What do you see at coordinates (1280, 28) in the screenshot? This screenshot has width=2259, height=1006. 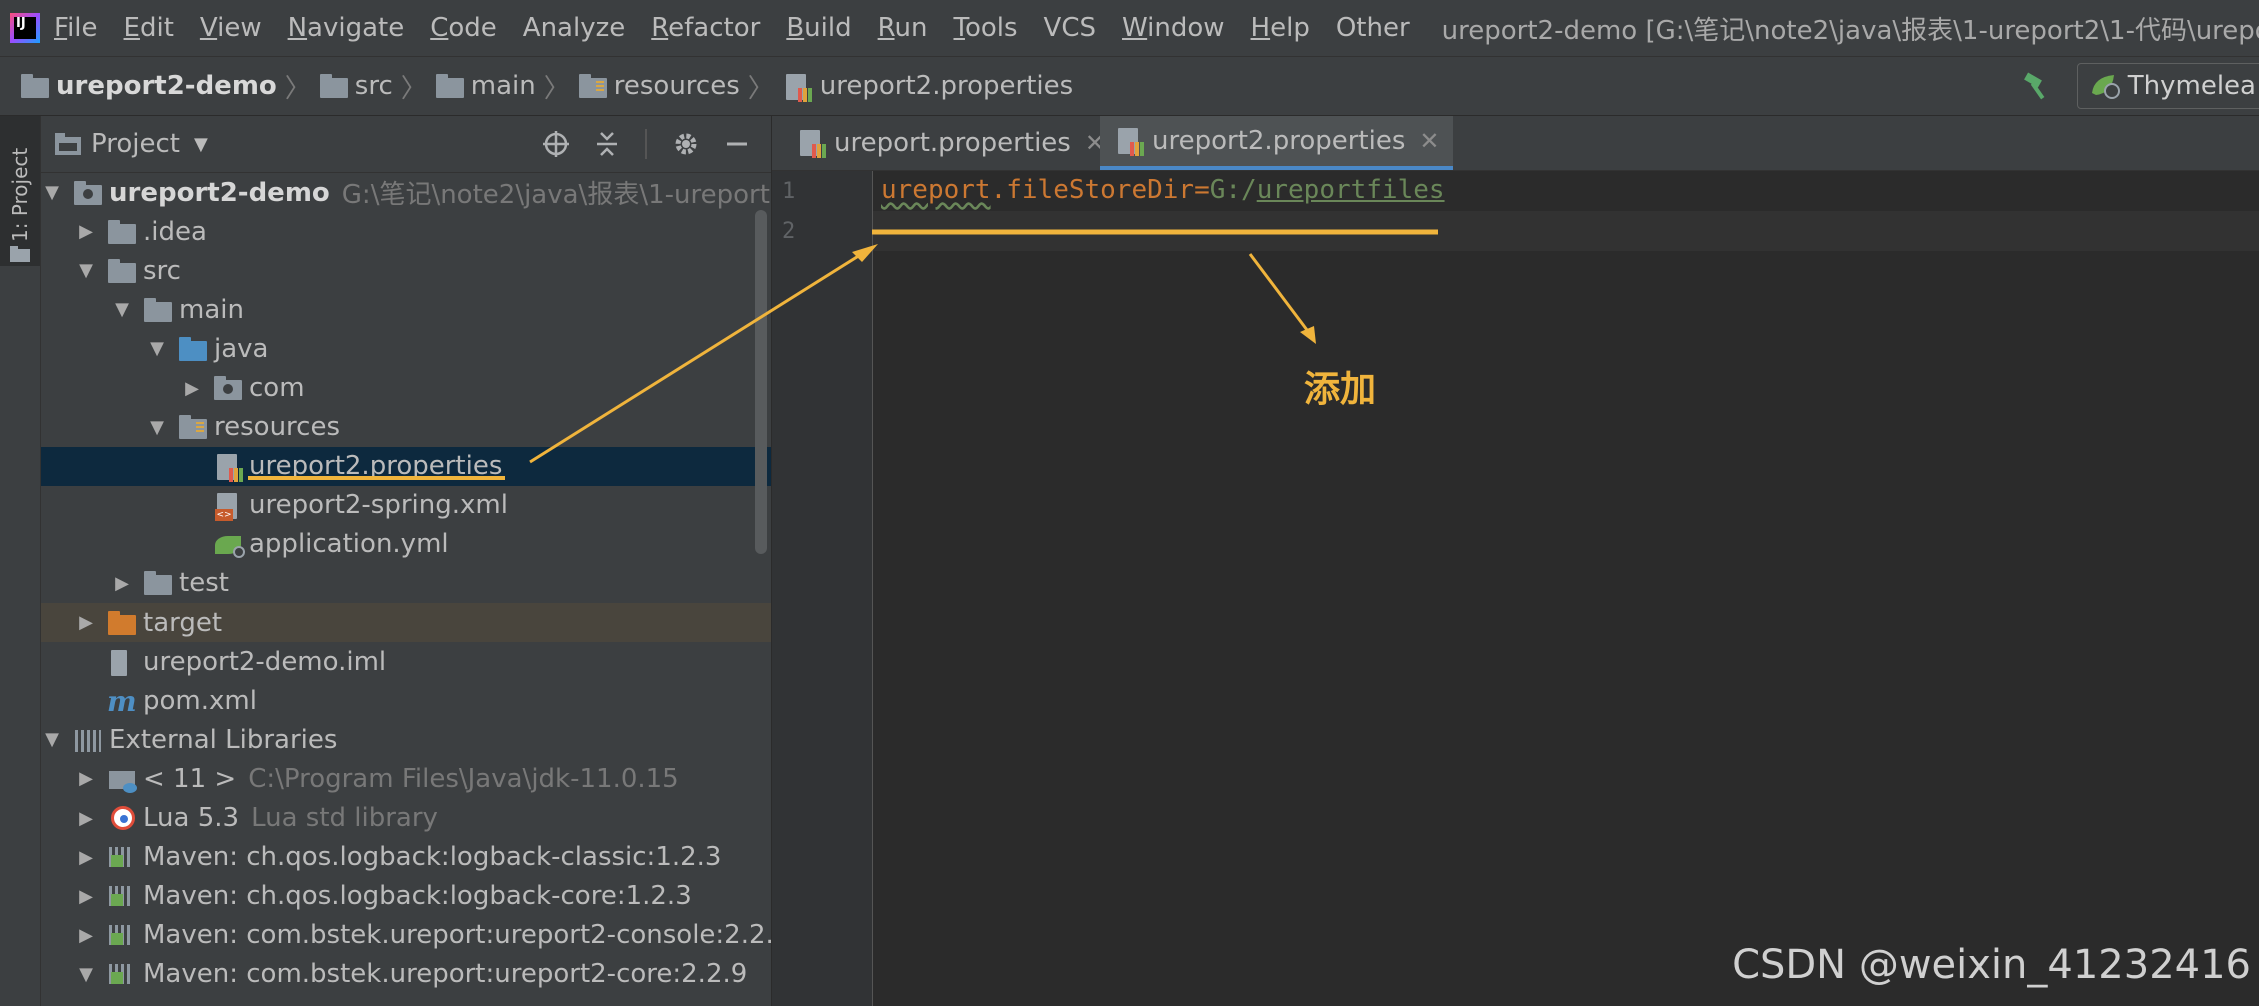 I see `menu-help: Help` at bounding box center [1280, 28].